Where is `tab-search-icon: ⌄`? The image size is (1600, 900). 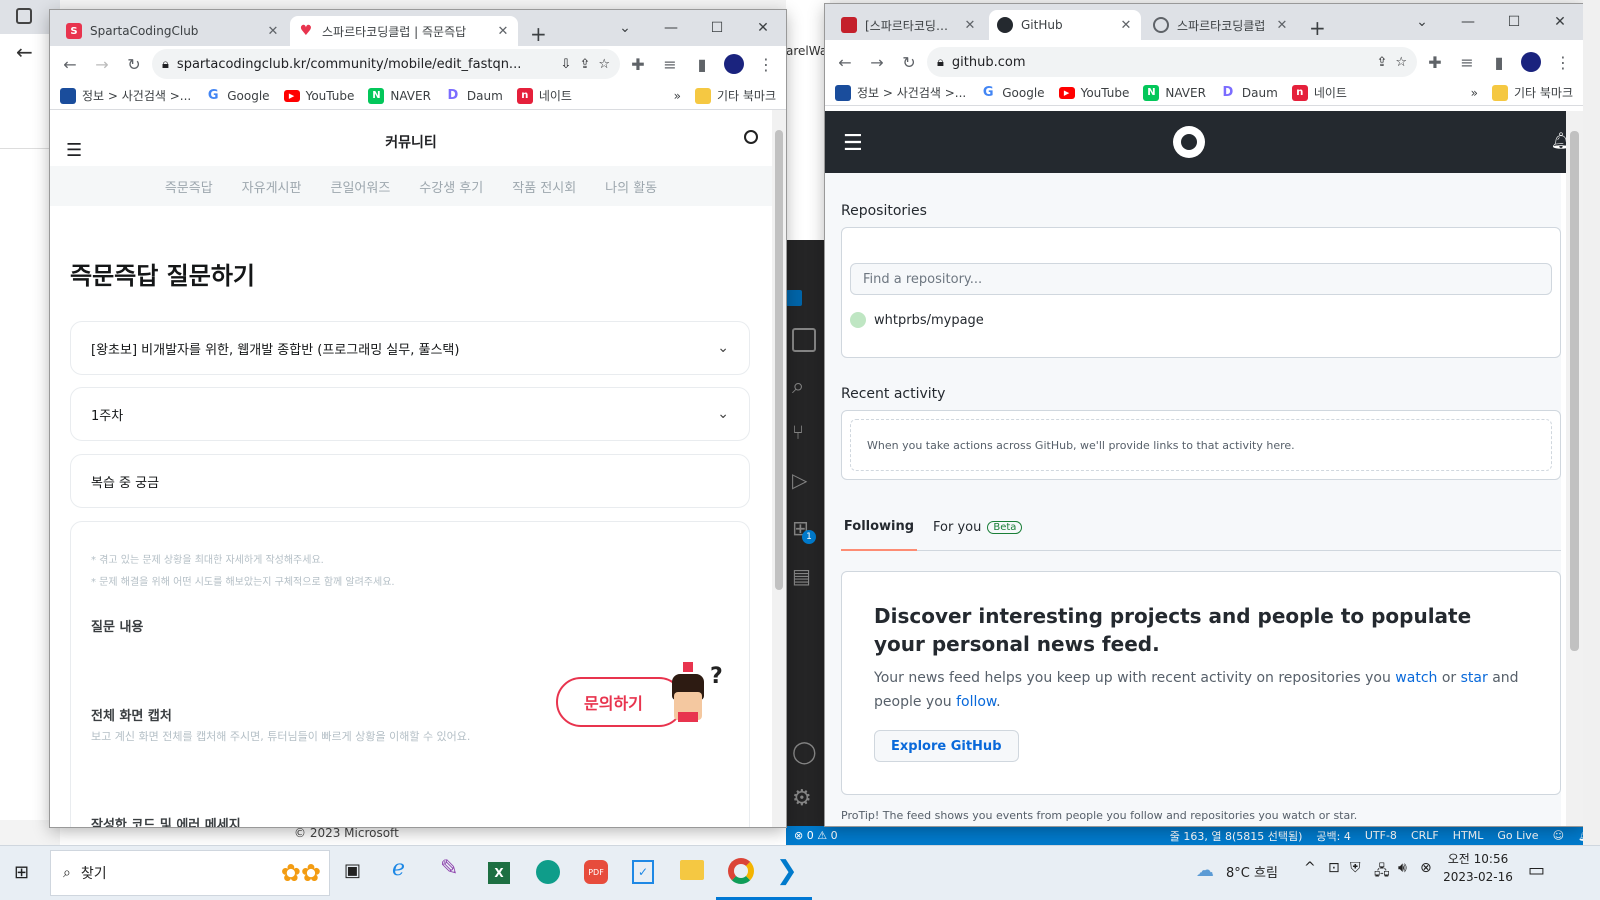
tab-search-icon: ⌄ is located at coordinates (625, 28).